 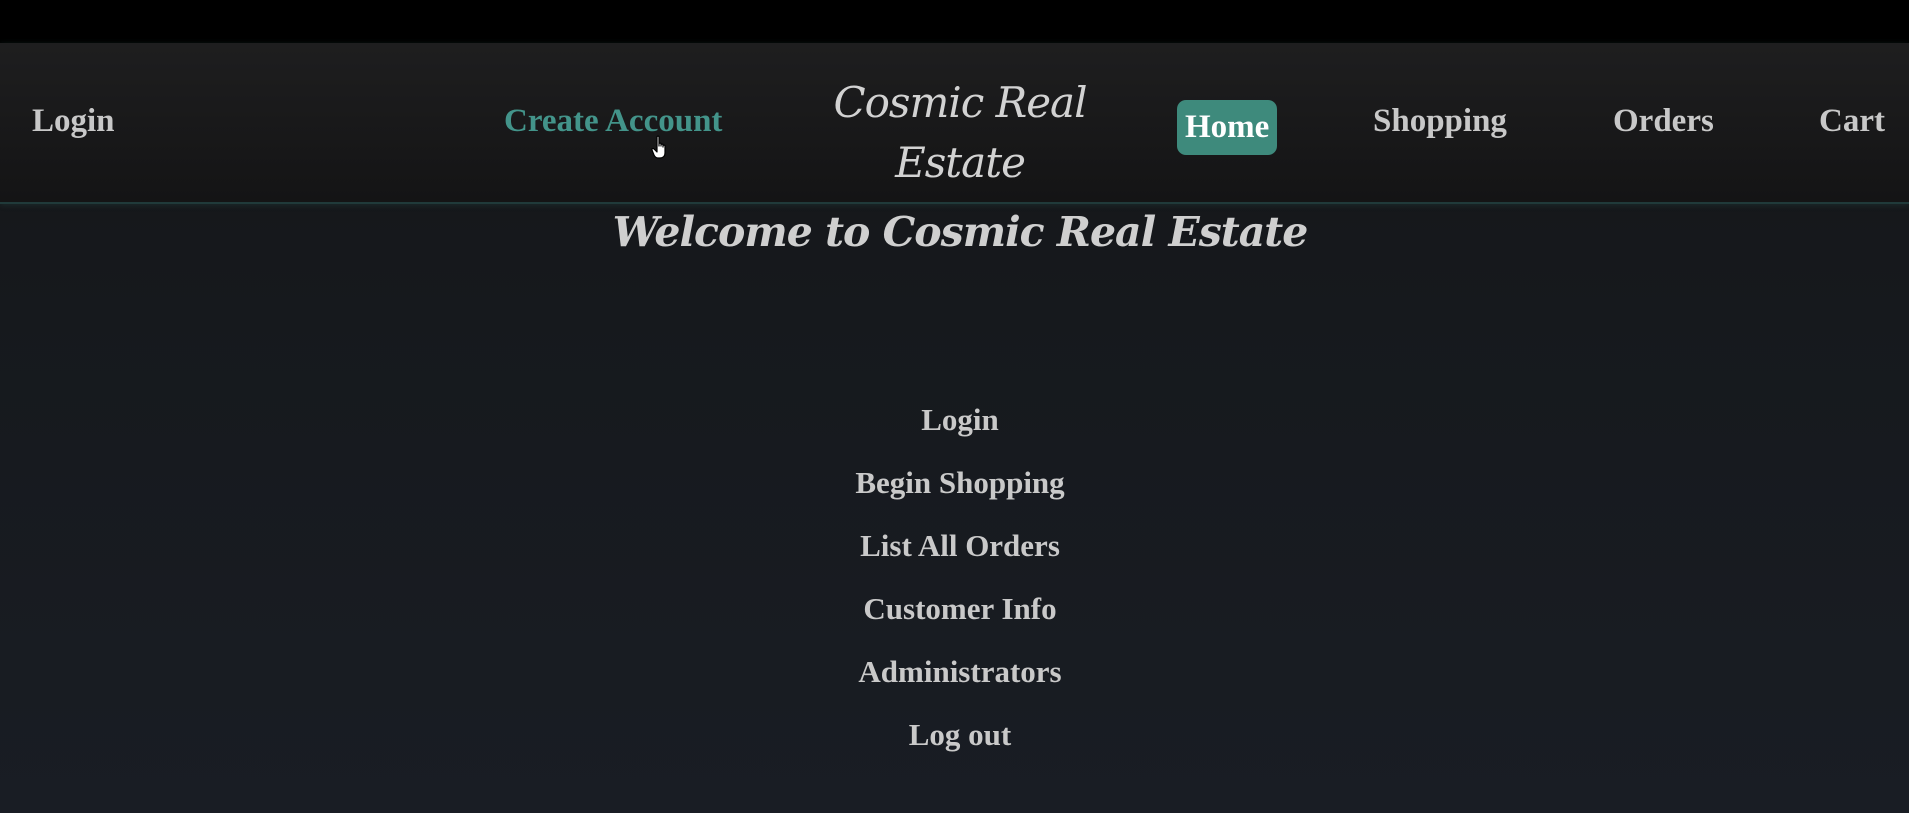 What do you see at coordinates (954, 608) in the screenshot?
I see `menu-item-customer-info: Customer Info` at bounding box center [954, 608].